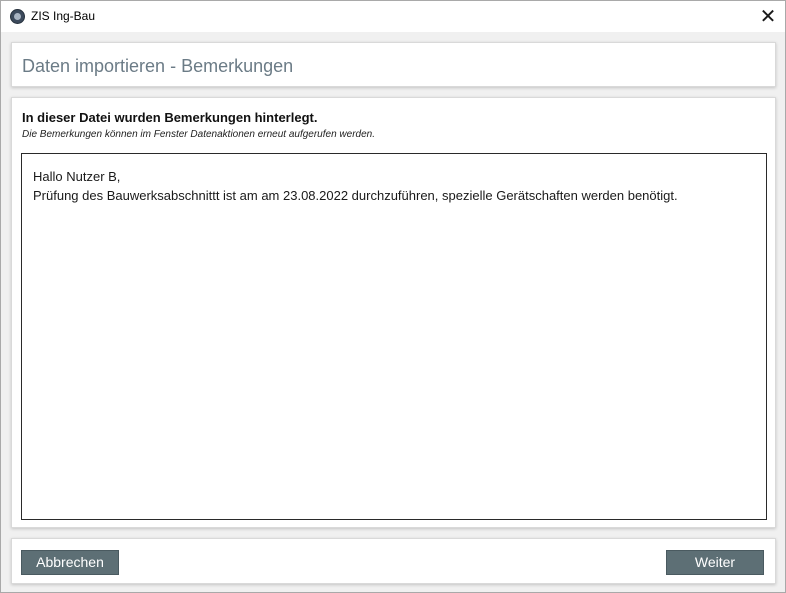 The image size is (786, 593). Describe the element at coordinates (70, 562) in the screenshot. I see `cancel-button: Abbrechen` at that location.